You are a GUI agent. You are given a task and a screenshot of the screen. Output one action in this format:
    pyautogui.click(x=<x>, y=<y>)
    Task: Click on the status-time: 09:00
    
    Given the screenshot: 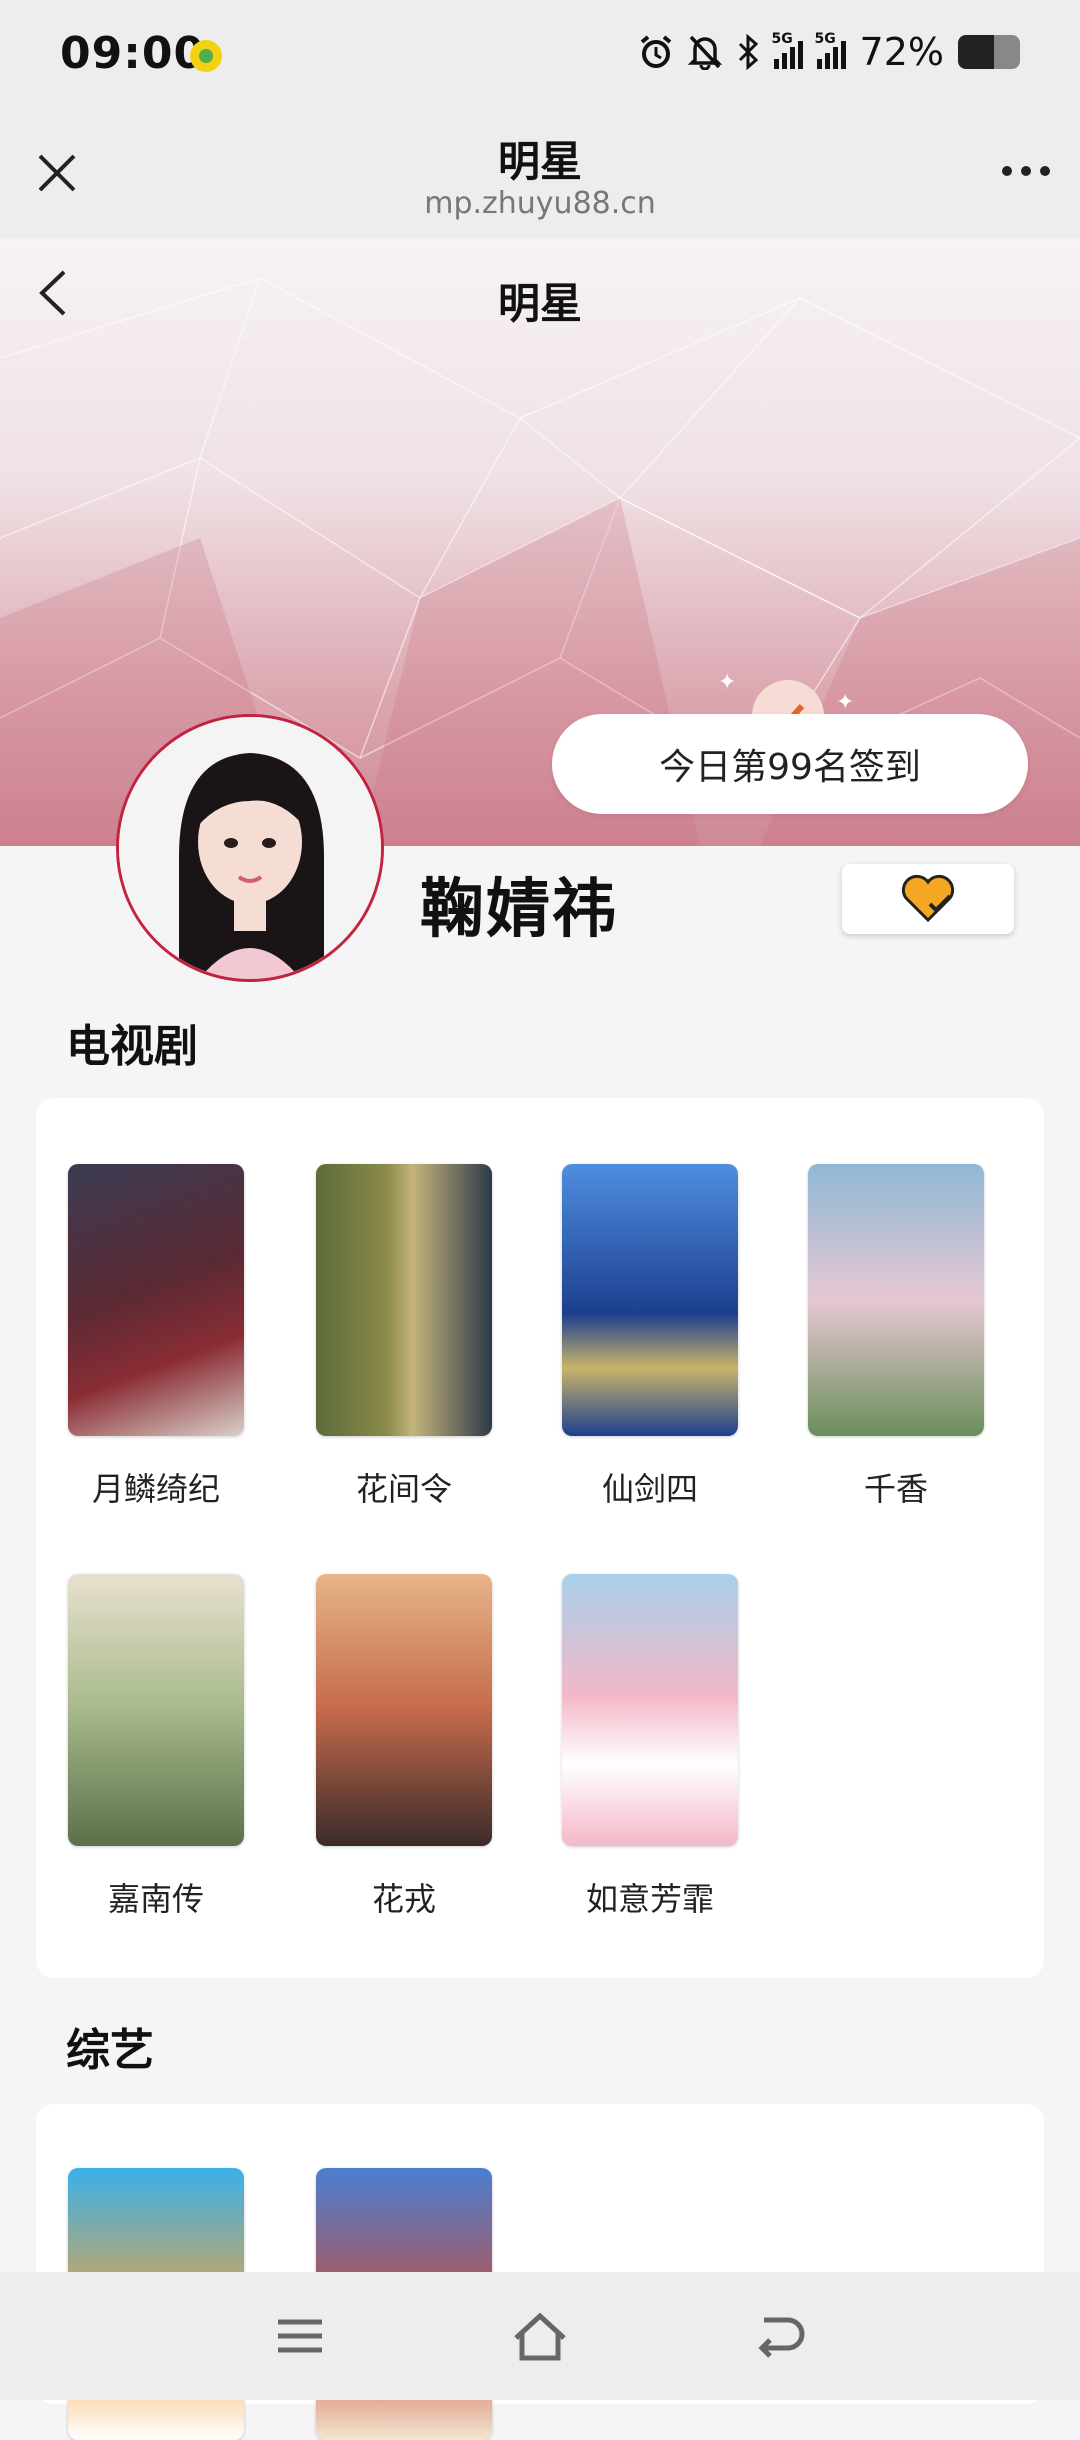 What is the action you would take?
    pyautogui.click(x=133, y=53)
    